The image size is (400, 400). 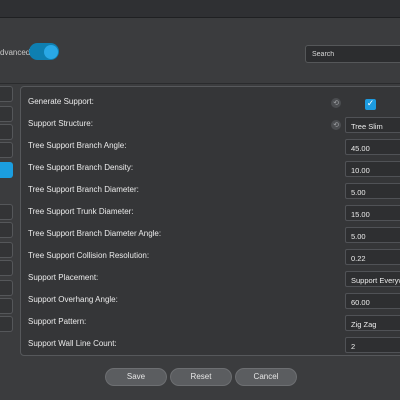 I want to click on setting-label: Tree Support Branch Diameter Angle:, so click(x=95, y=233).